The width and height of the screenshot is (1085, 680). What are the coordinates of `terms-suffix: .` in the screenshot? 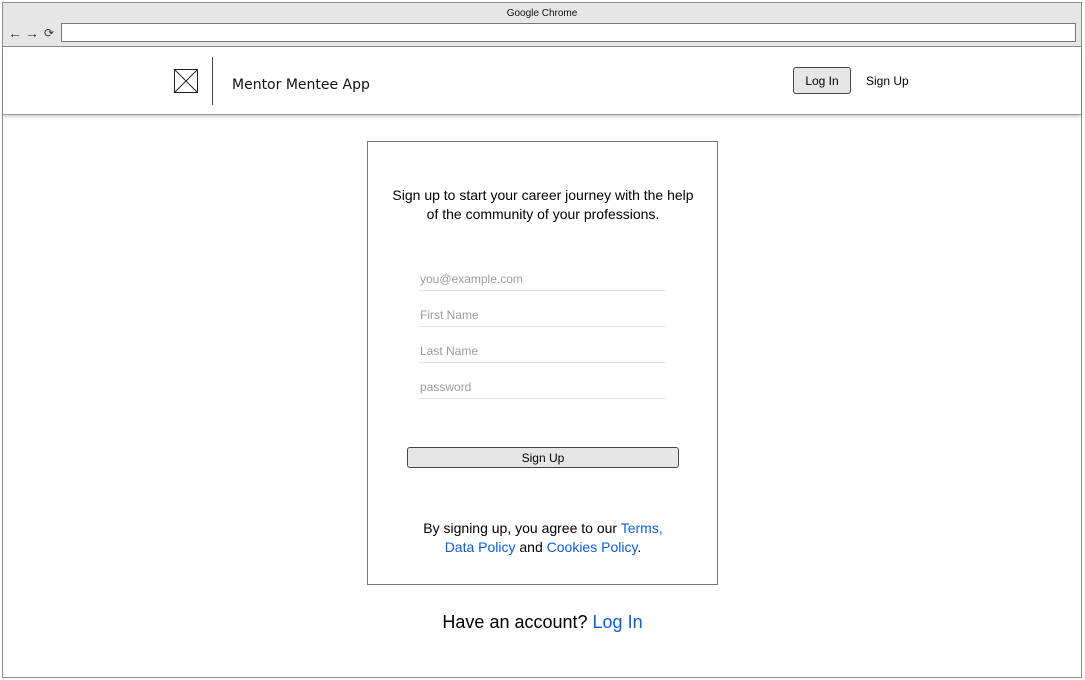 It's located at (639, 547).